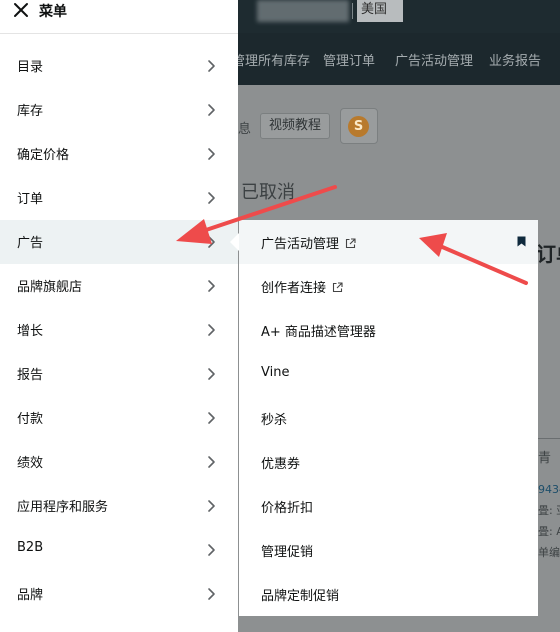  What do you see at coordinates (352, 11) in the screenshot?
I see `background-divider` at bounding box center [352, 11].